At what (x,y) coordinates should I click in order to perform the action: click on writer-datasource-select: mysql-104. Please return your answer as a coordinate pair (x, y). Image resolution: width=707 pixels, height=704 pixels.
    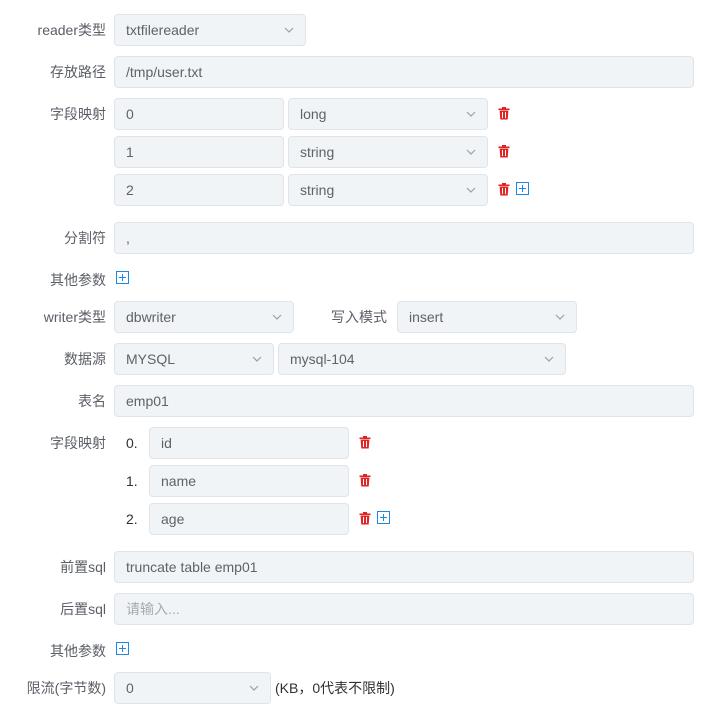
    Looking at the image, I should click on (422, 359).